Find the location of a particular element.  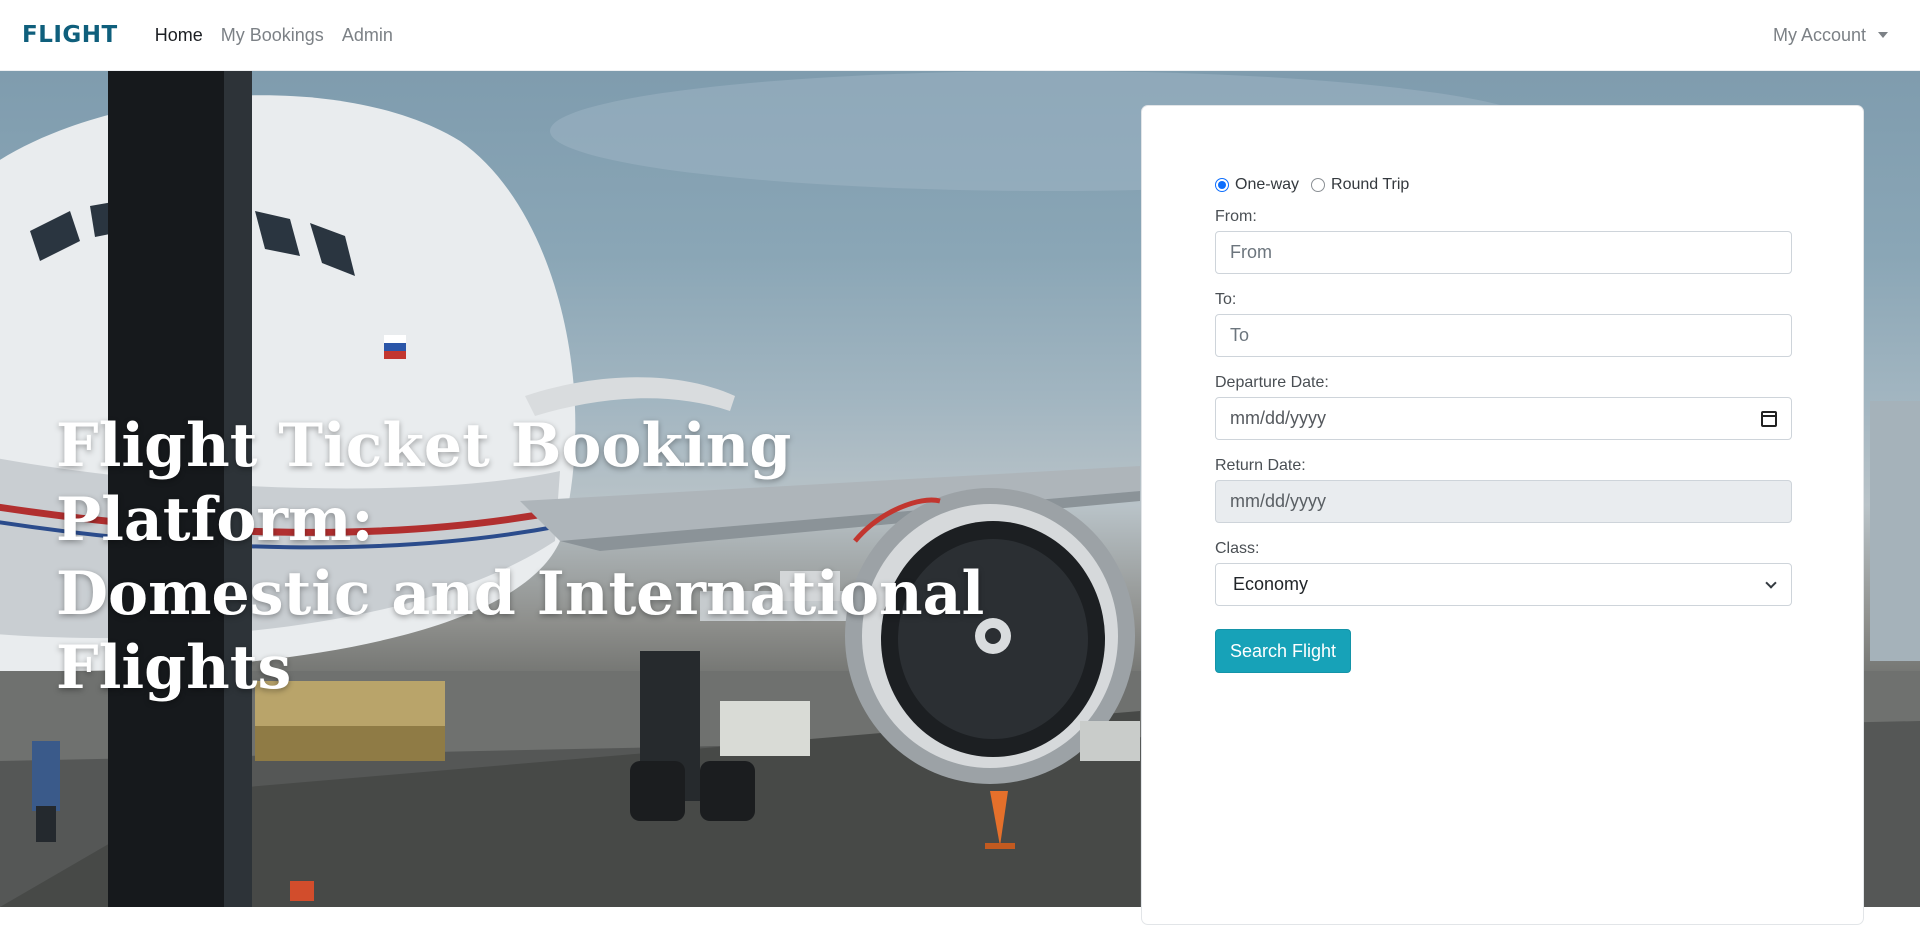

hero-title-line-2: Domestic and International is located at coordinates (520, 594).